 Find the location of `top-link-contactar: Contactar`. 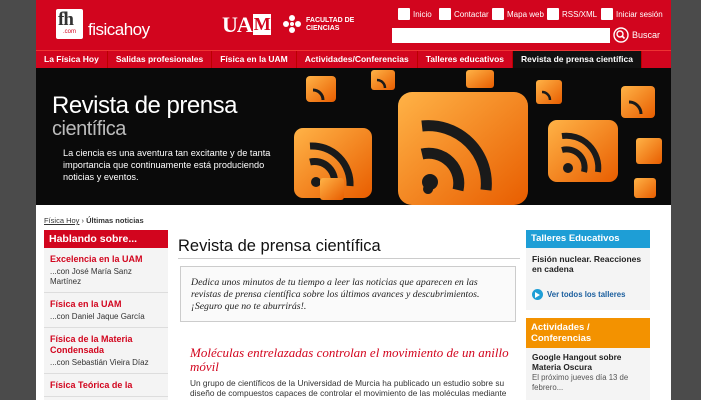

top-link-contactar: Contactar is located at coordinates (464, 14).